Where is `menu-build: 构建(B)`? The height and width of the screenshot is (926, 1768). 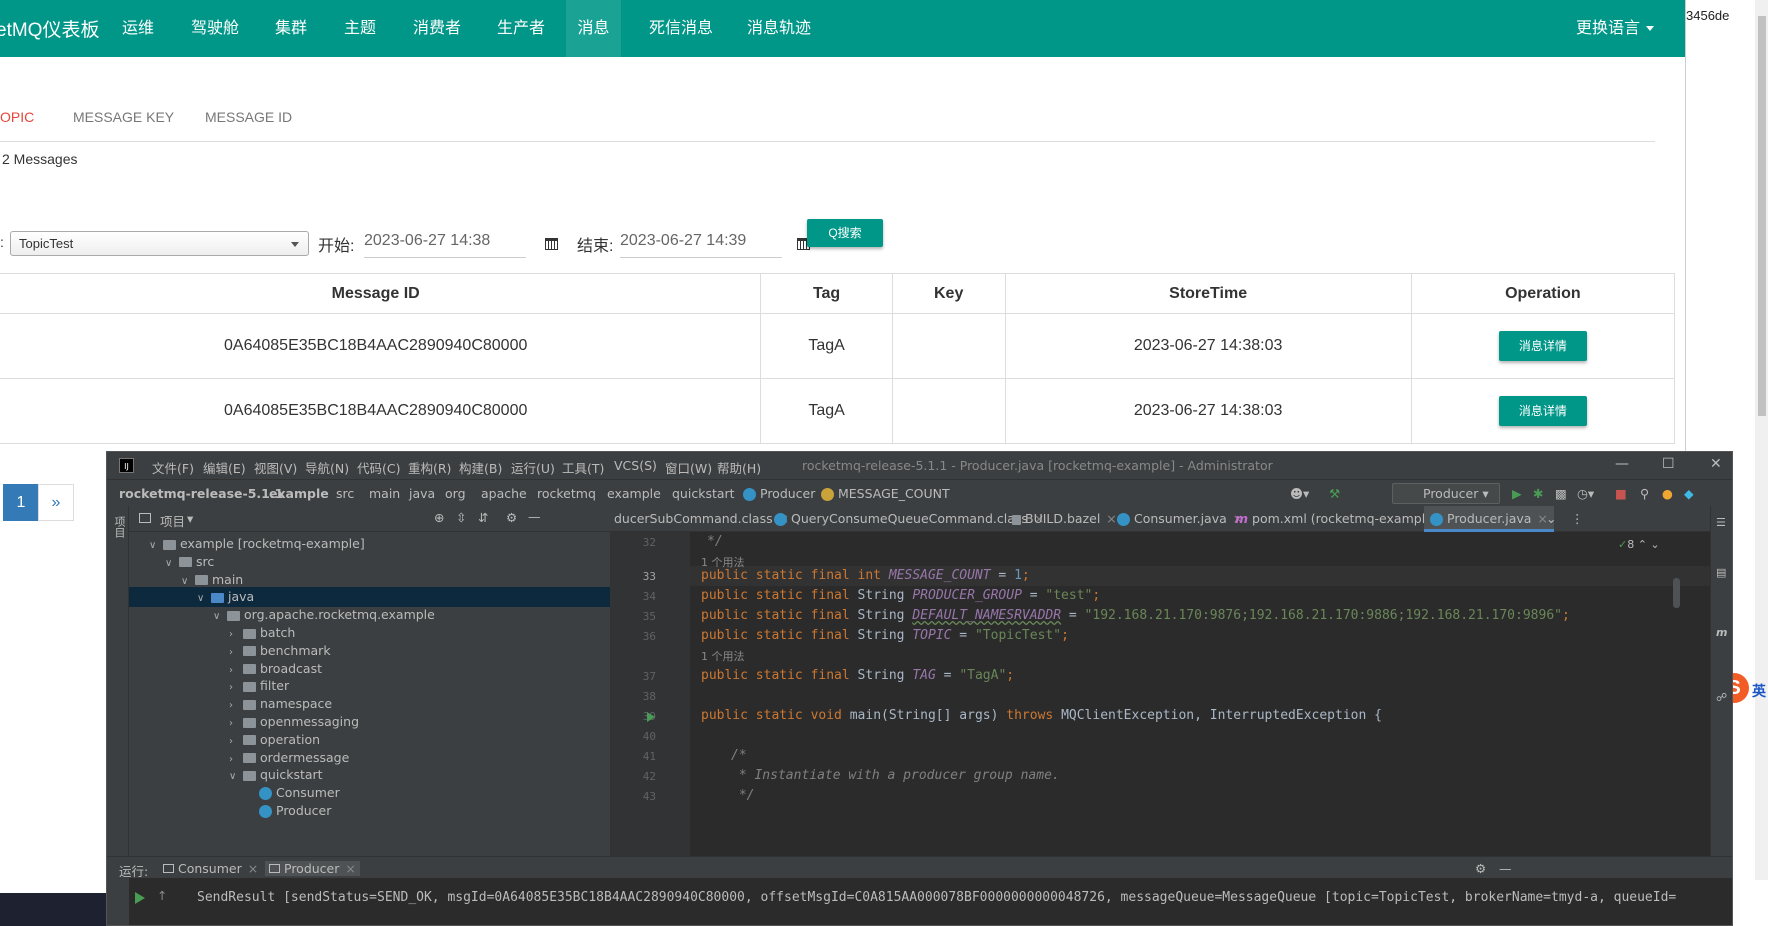 menu-build: 构建(B) is located at coordinates (480, 467).